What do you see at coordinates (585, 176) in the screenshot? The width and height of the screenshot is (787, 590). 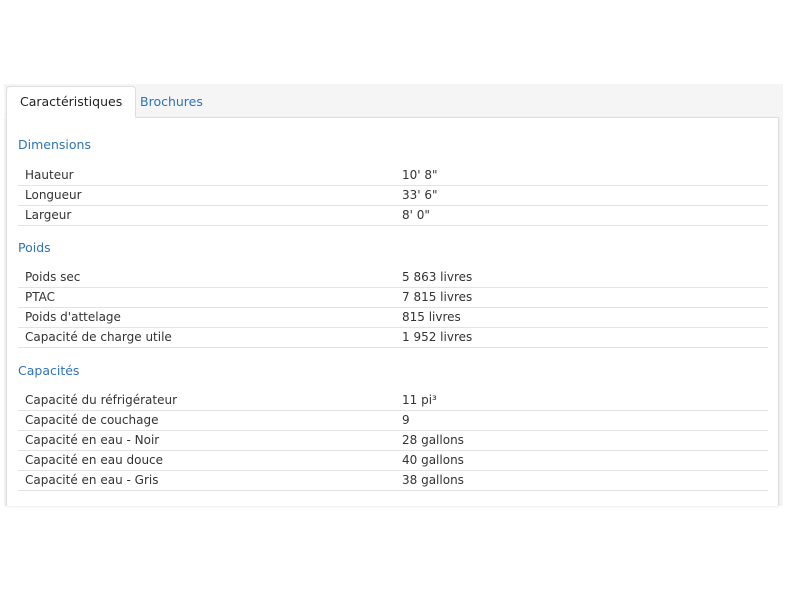 I see `spec-value: 10' 8"` at bounding box center [585, 176].